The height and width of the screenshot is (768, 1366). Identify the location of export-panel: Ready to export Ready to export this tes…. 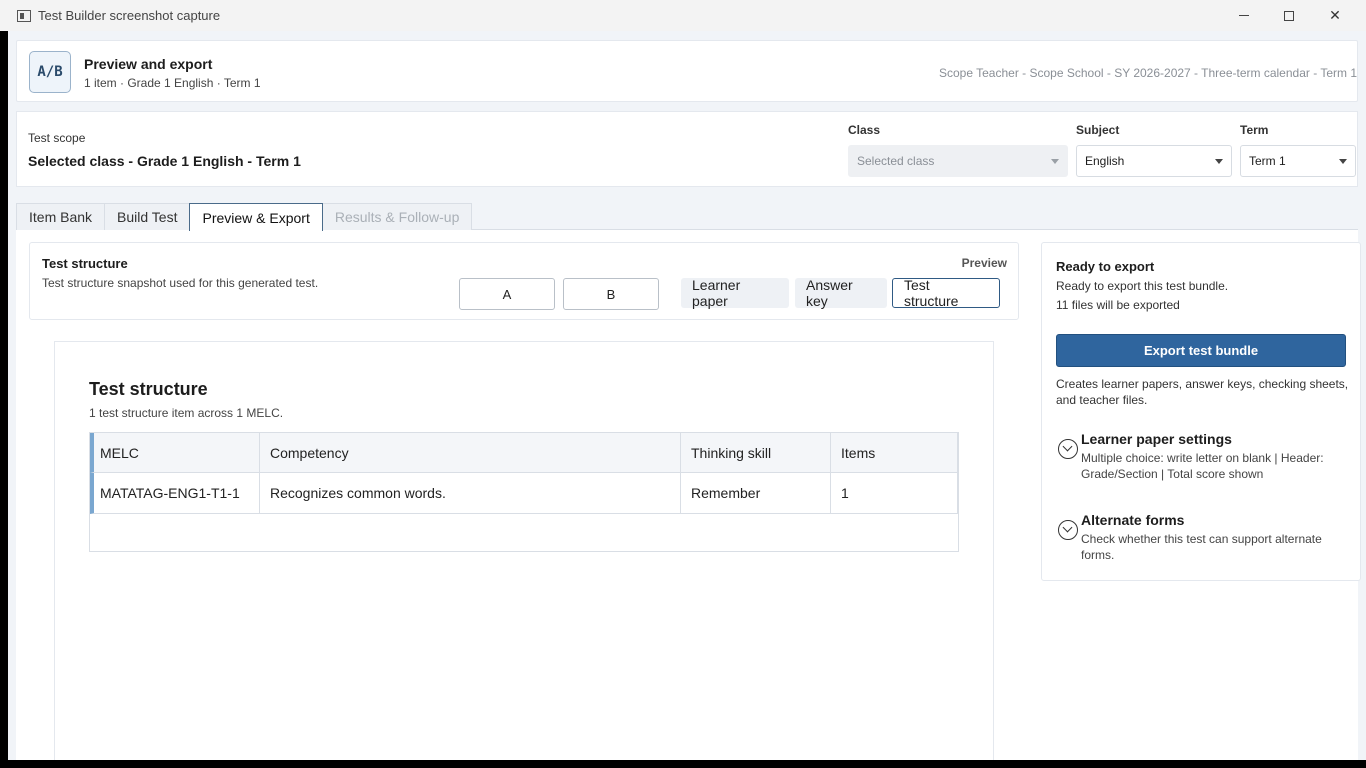
(1201, 411).